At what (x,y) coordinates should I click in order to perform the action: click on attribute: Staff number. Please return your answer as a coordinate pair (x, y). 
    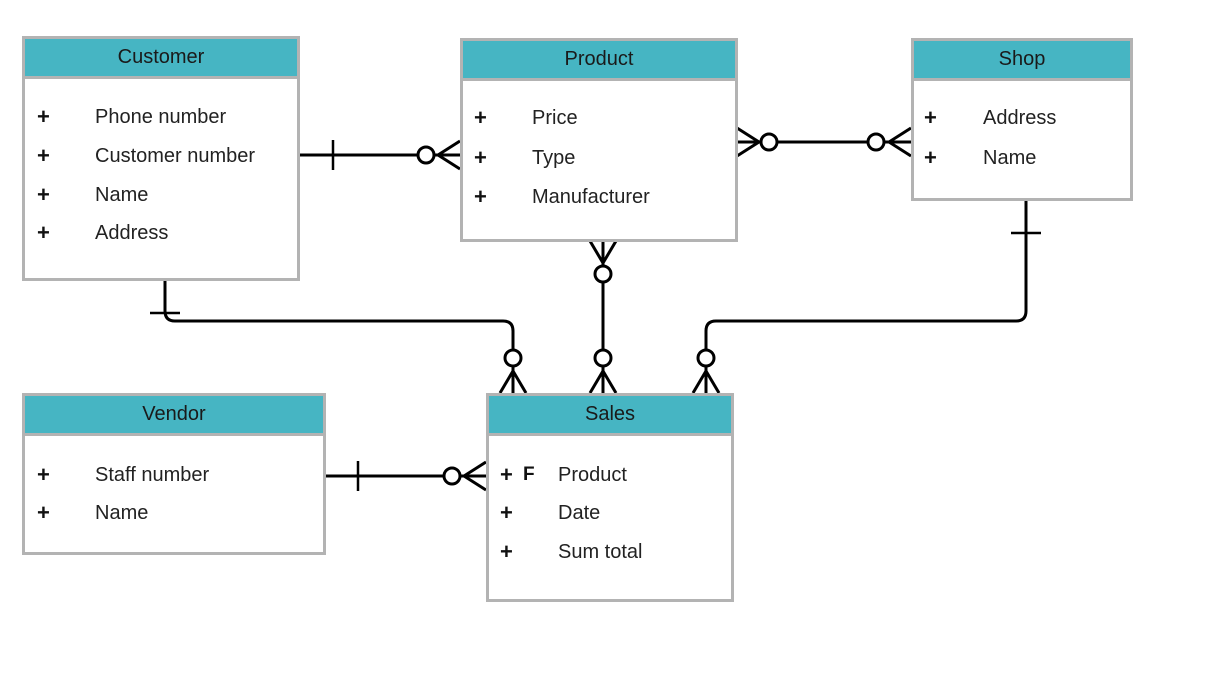
    Looking at the image, I should click on (152, 475).